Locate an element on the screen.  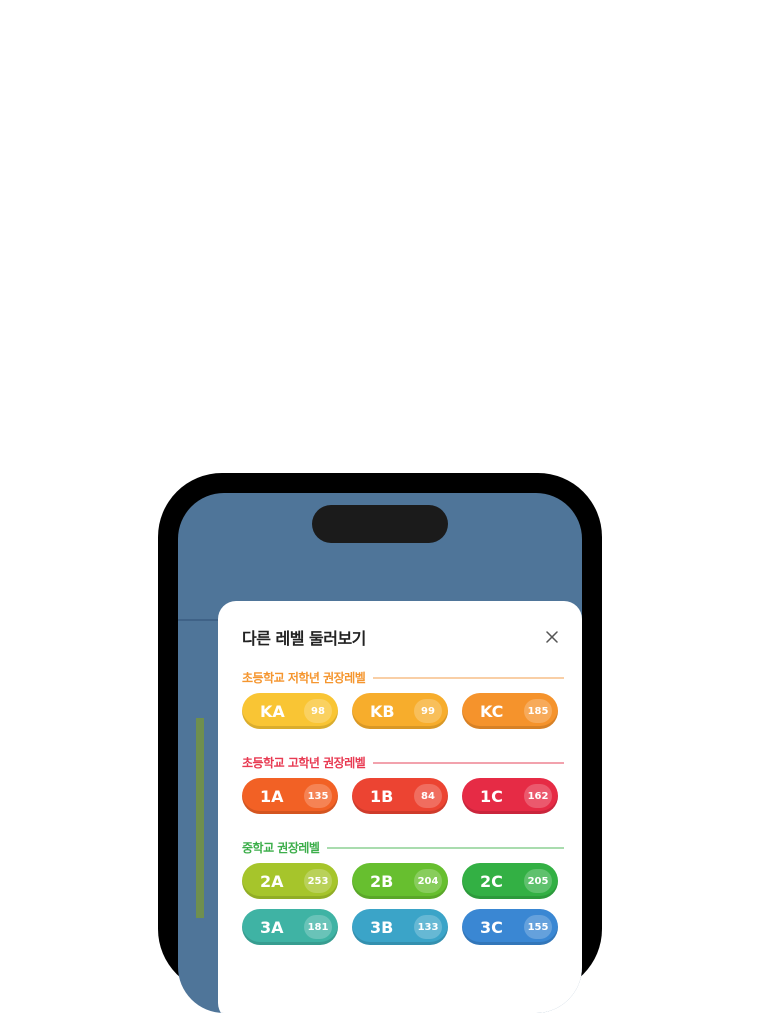
level-pill-KB: KB 99 is located at coordinates (400, 711).